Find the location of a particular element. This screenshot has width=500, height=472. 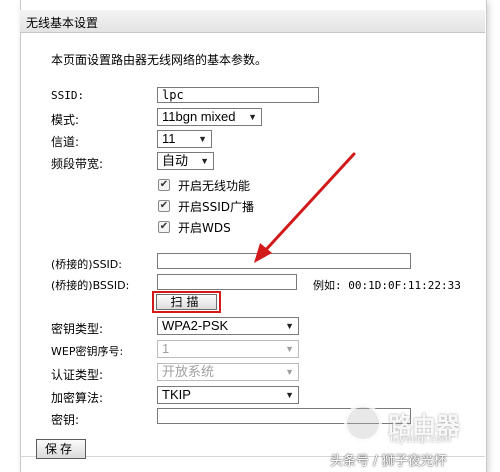

annotation-arrow-icon is located at coordinates (305, 207).